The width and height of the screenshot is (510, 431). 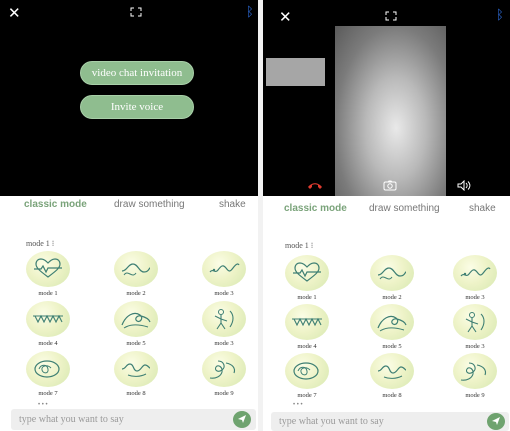 What do you see at coordinates (315, 185) in the screenshot?
I see `hang-up-icon` at bounding box center [315, 185].